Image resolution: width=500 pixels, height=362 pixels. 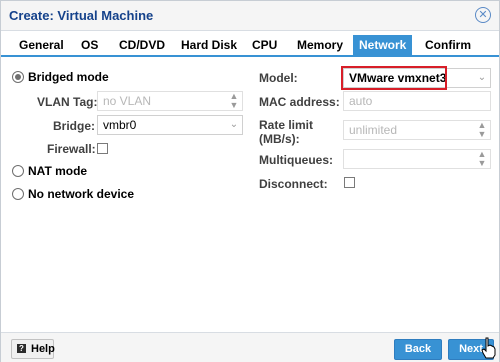 I want to click on firewall-checkbox, so click(x=102, y=148).